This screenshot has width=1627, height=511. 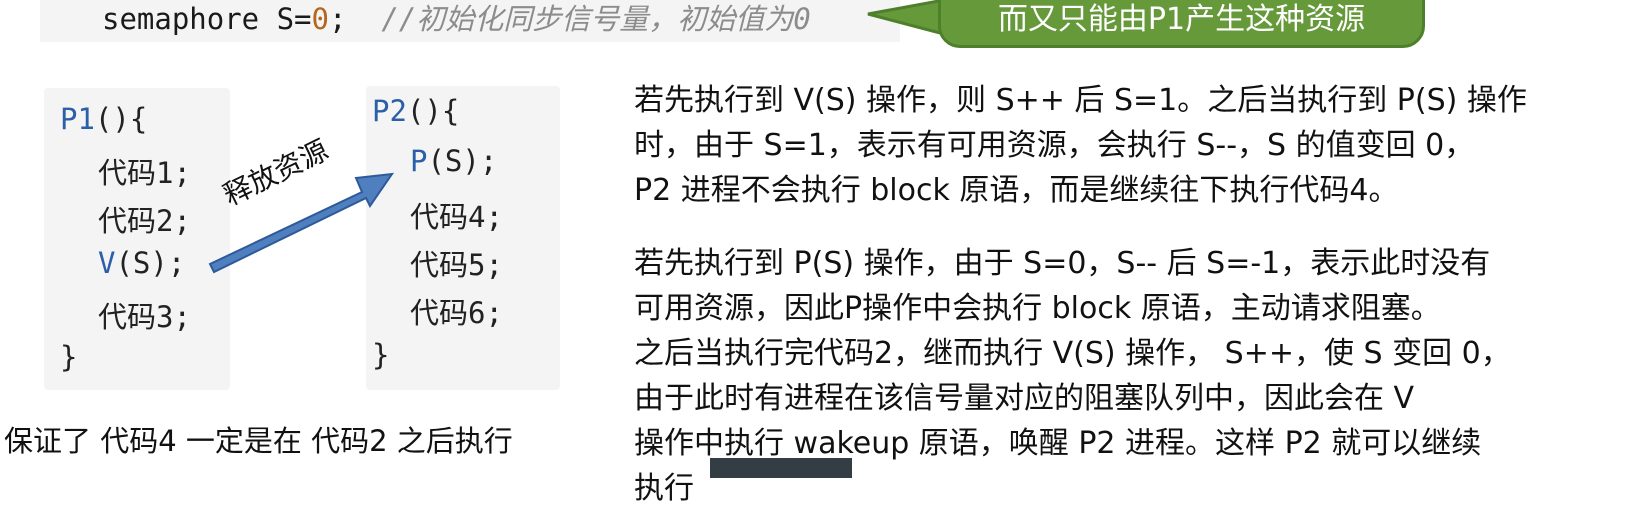 I want to click on paragraph2-line: 可用资源，因此P操作中会执行 block 原语，主动请求阻塞。, so click(x=1037, y=308).